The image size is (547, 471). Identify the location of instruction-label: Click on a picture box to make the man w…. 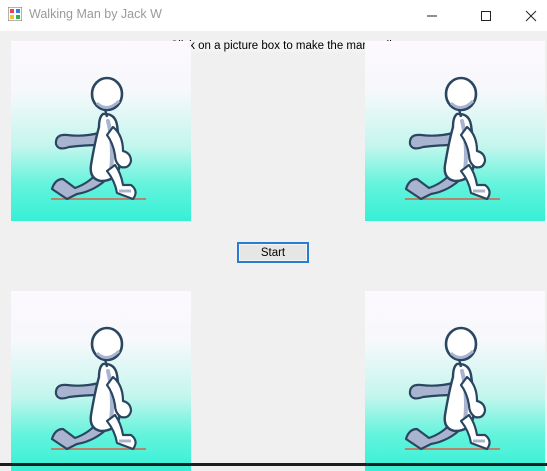
(282, 46).